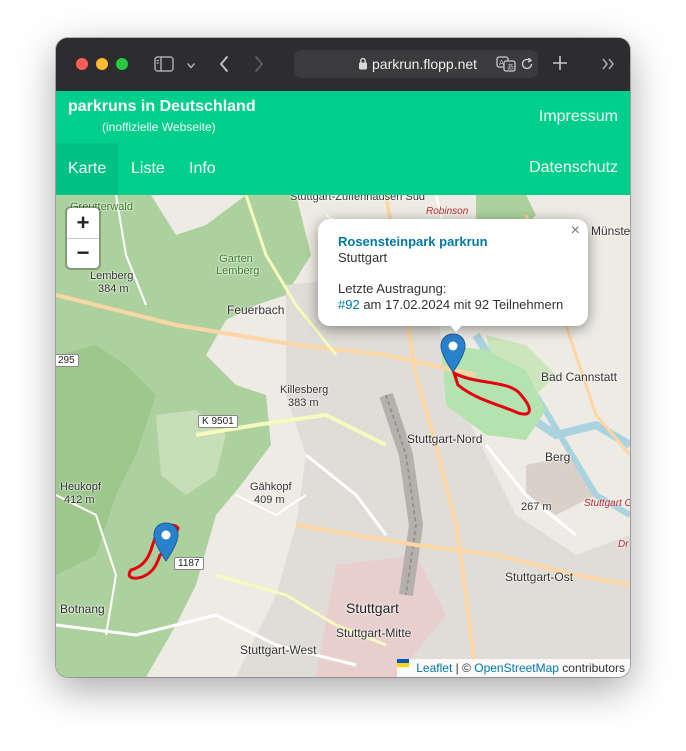 The width and height of the screenshot is (686, 751). I want to click on browser-toolbar: parkrun.flopp.net Aあ, so click(343, 64).